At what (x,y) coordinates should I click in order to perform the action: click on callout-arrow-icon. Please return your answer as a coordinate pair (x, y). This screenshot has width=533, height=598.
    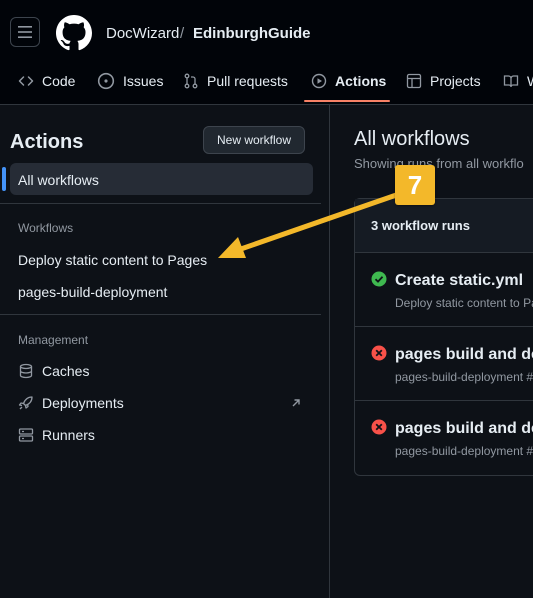
    Looking at the image, I should click on (311, 224).